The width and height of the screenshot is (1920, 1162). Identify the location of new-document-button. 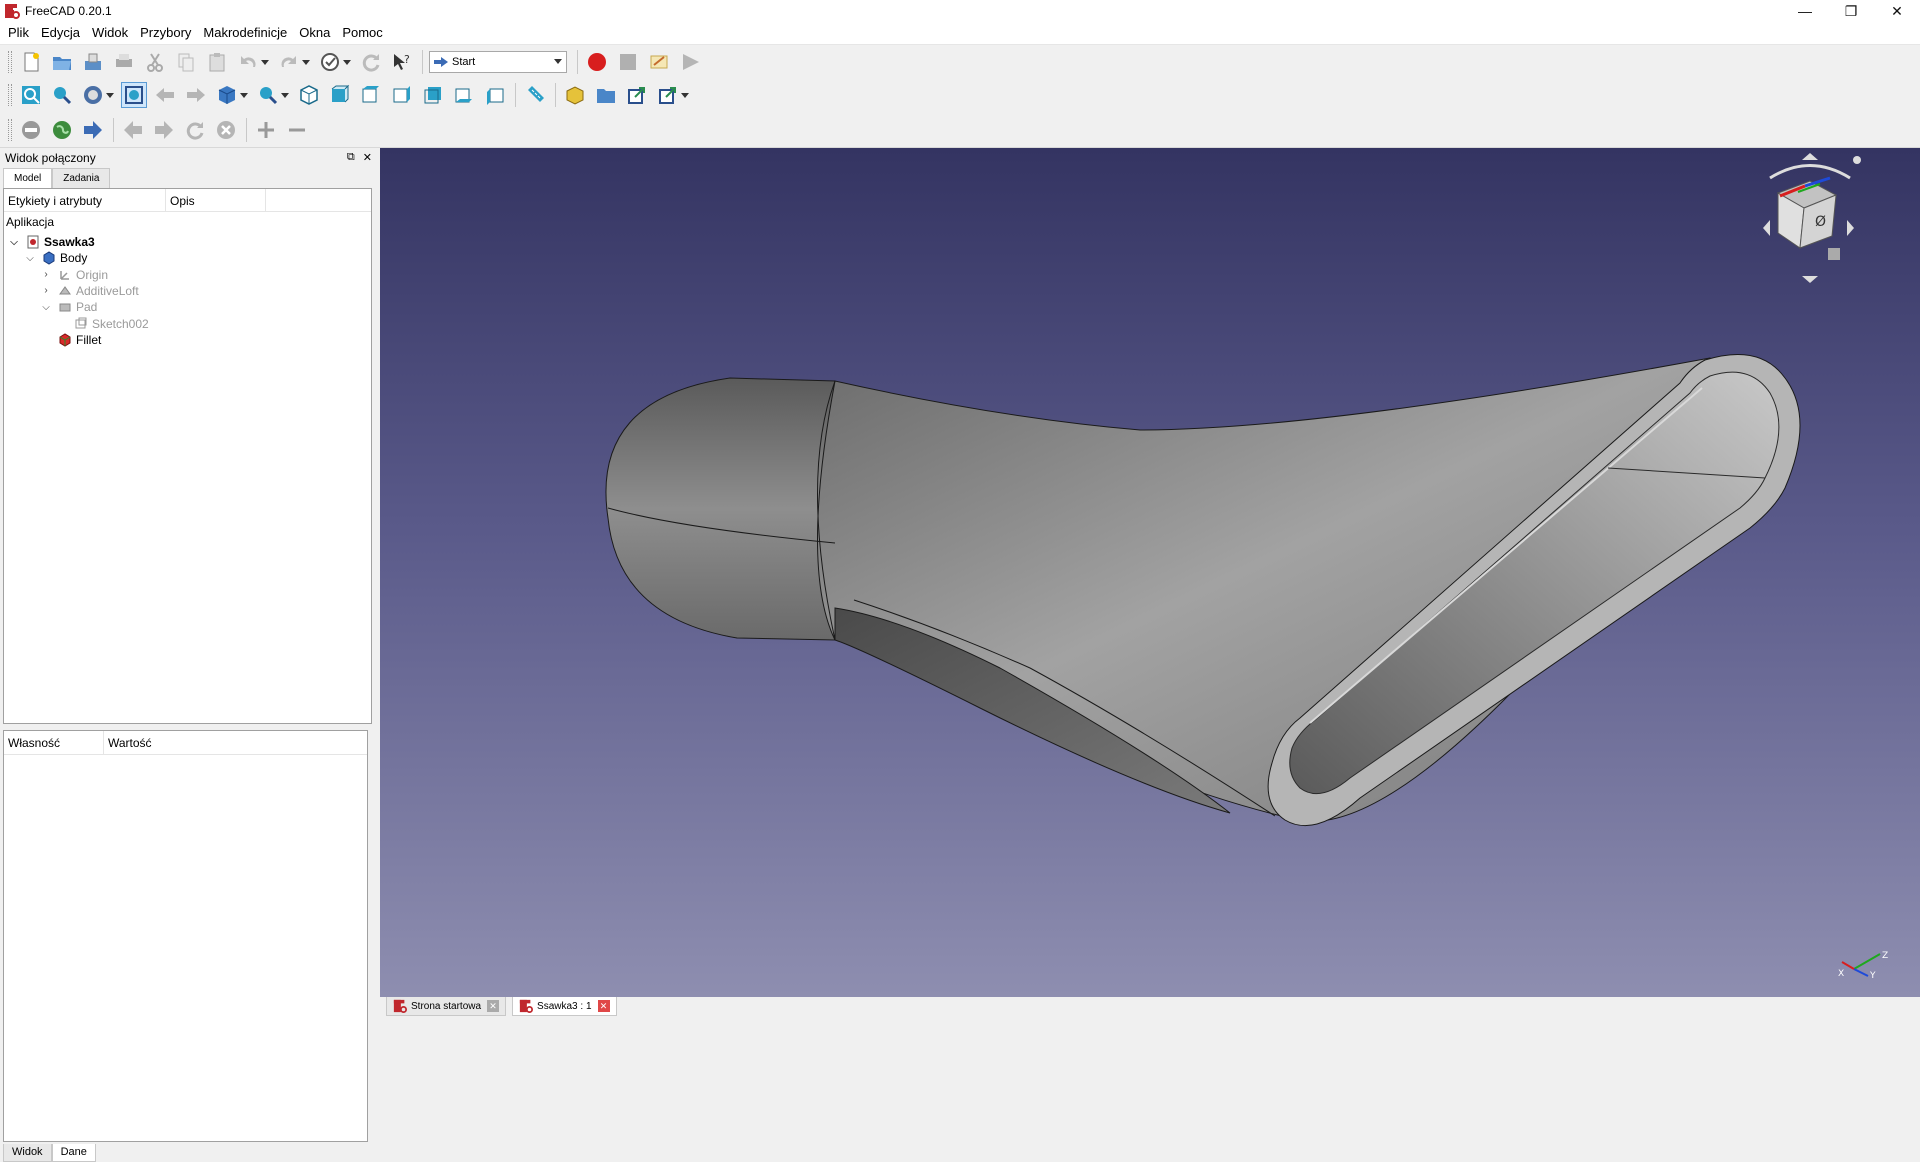
(31, 62).